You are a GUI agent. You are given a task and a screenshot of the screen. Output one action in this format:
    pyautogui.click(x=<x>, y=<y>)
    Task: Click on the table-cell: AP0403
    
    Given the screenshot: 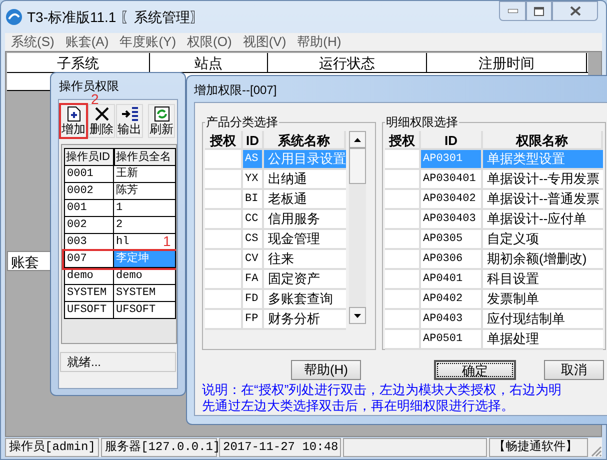 What is the action you would take?
    pyautogui.click(x=452, y=320)
    